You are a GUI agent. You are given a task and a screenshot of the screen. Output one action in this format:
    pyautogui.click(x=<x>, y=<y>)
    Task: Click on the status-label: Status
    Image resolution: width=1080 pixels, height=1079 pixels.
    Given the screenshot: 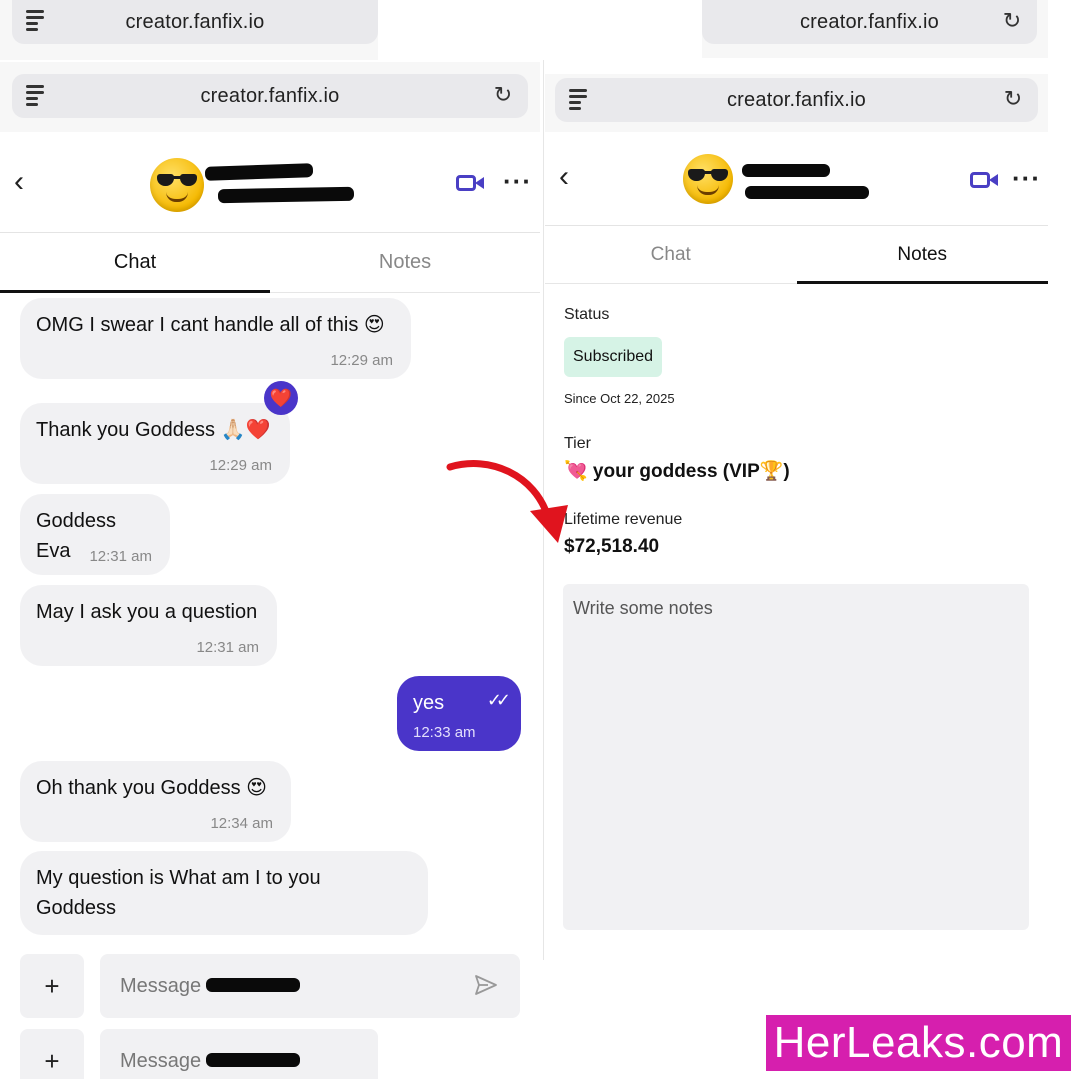 What is the action you would take?
    pyautogui.click(x=587, y=314)
    